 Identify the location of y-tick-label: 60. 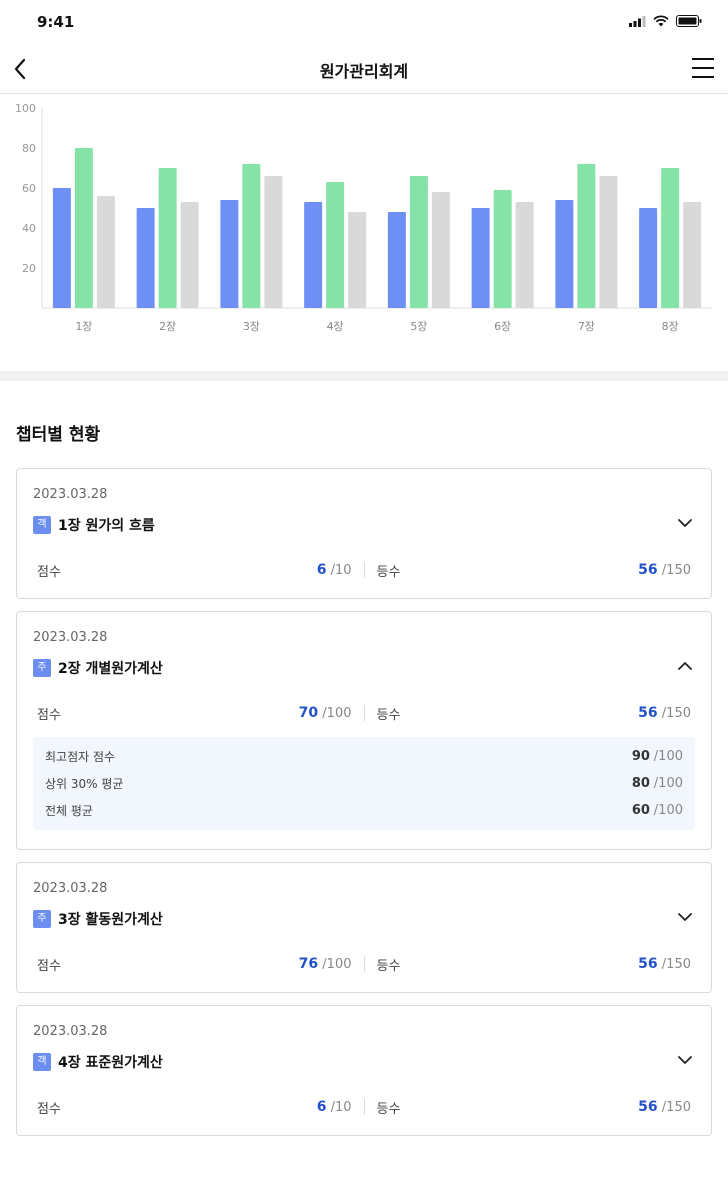
(29, 188).